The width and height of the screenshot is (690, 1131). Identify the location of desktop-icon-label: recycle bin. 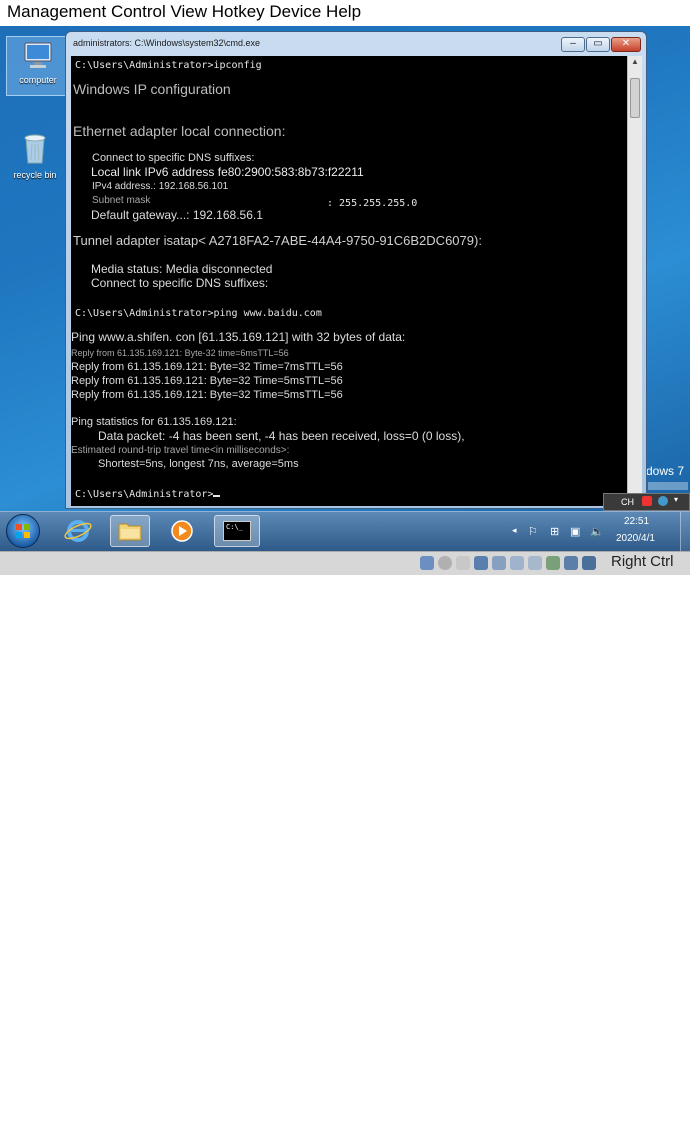
(35, 175).